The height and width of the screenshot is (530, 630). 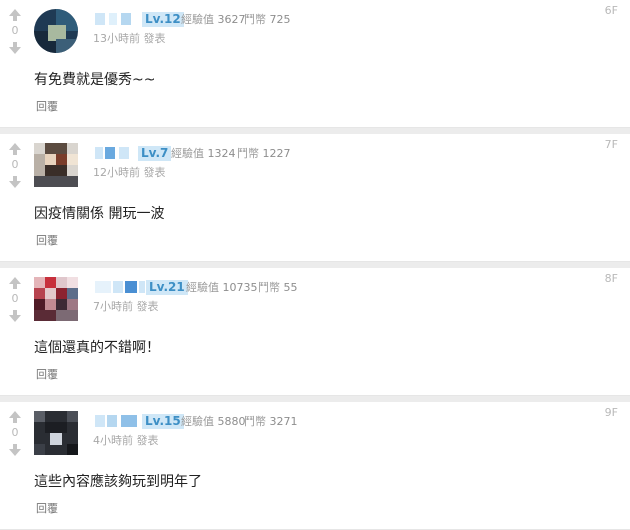 What do you see at coordinates (118, 482) in the screenshot?
I see `comment-text: 這些內容應該夠玩到明年了` at bounding box center [118, 482].